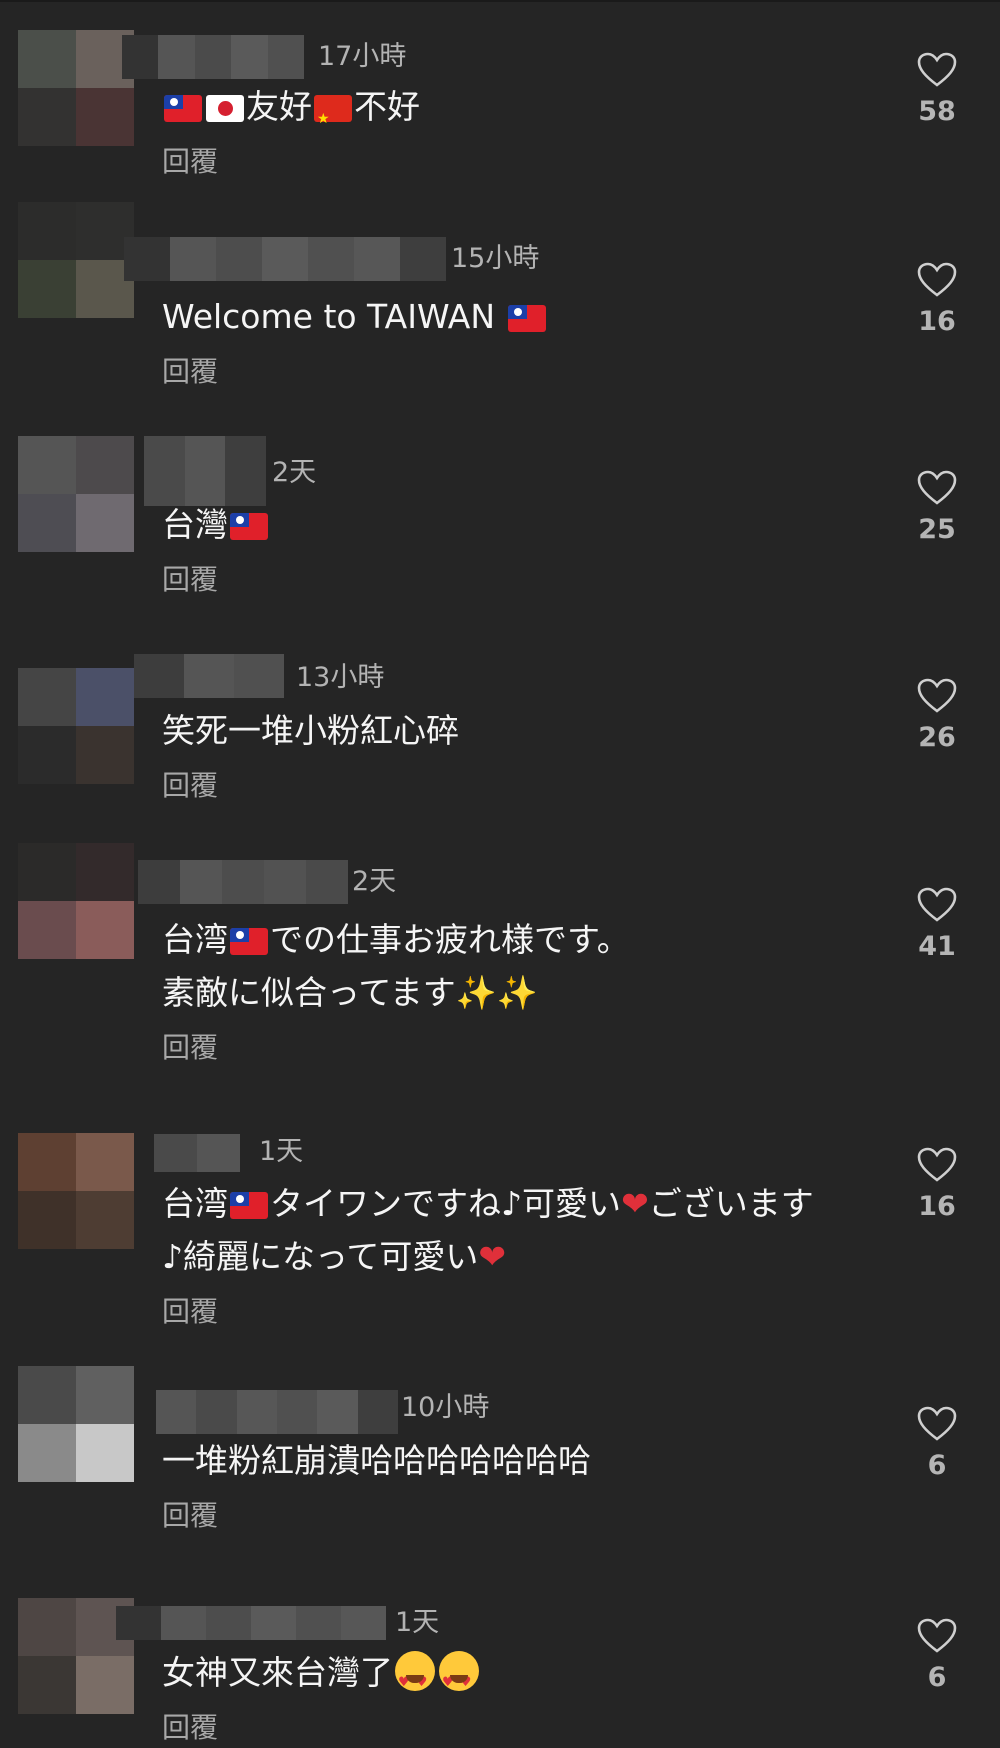  Describe the element at coordinates (937, 507) in the screenshot. I see `like-button: 25` at that location.